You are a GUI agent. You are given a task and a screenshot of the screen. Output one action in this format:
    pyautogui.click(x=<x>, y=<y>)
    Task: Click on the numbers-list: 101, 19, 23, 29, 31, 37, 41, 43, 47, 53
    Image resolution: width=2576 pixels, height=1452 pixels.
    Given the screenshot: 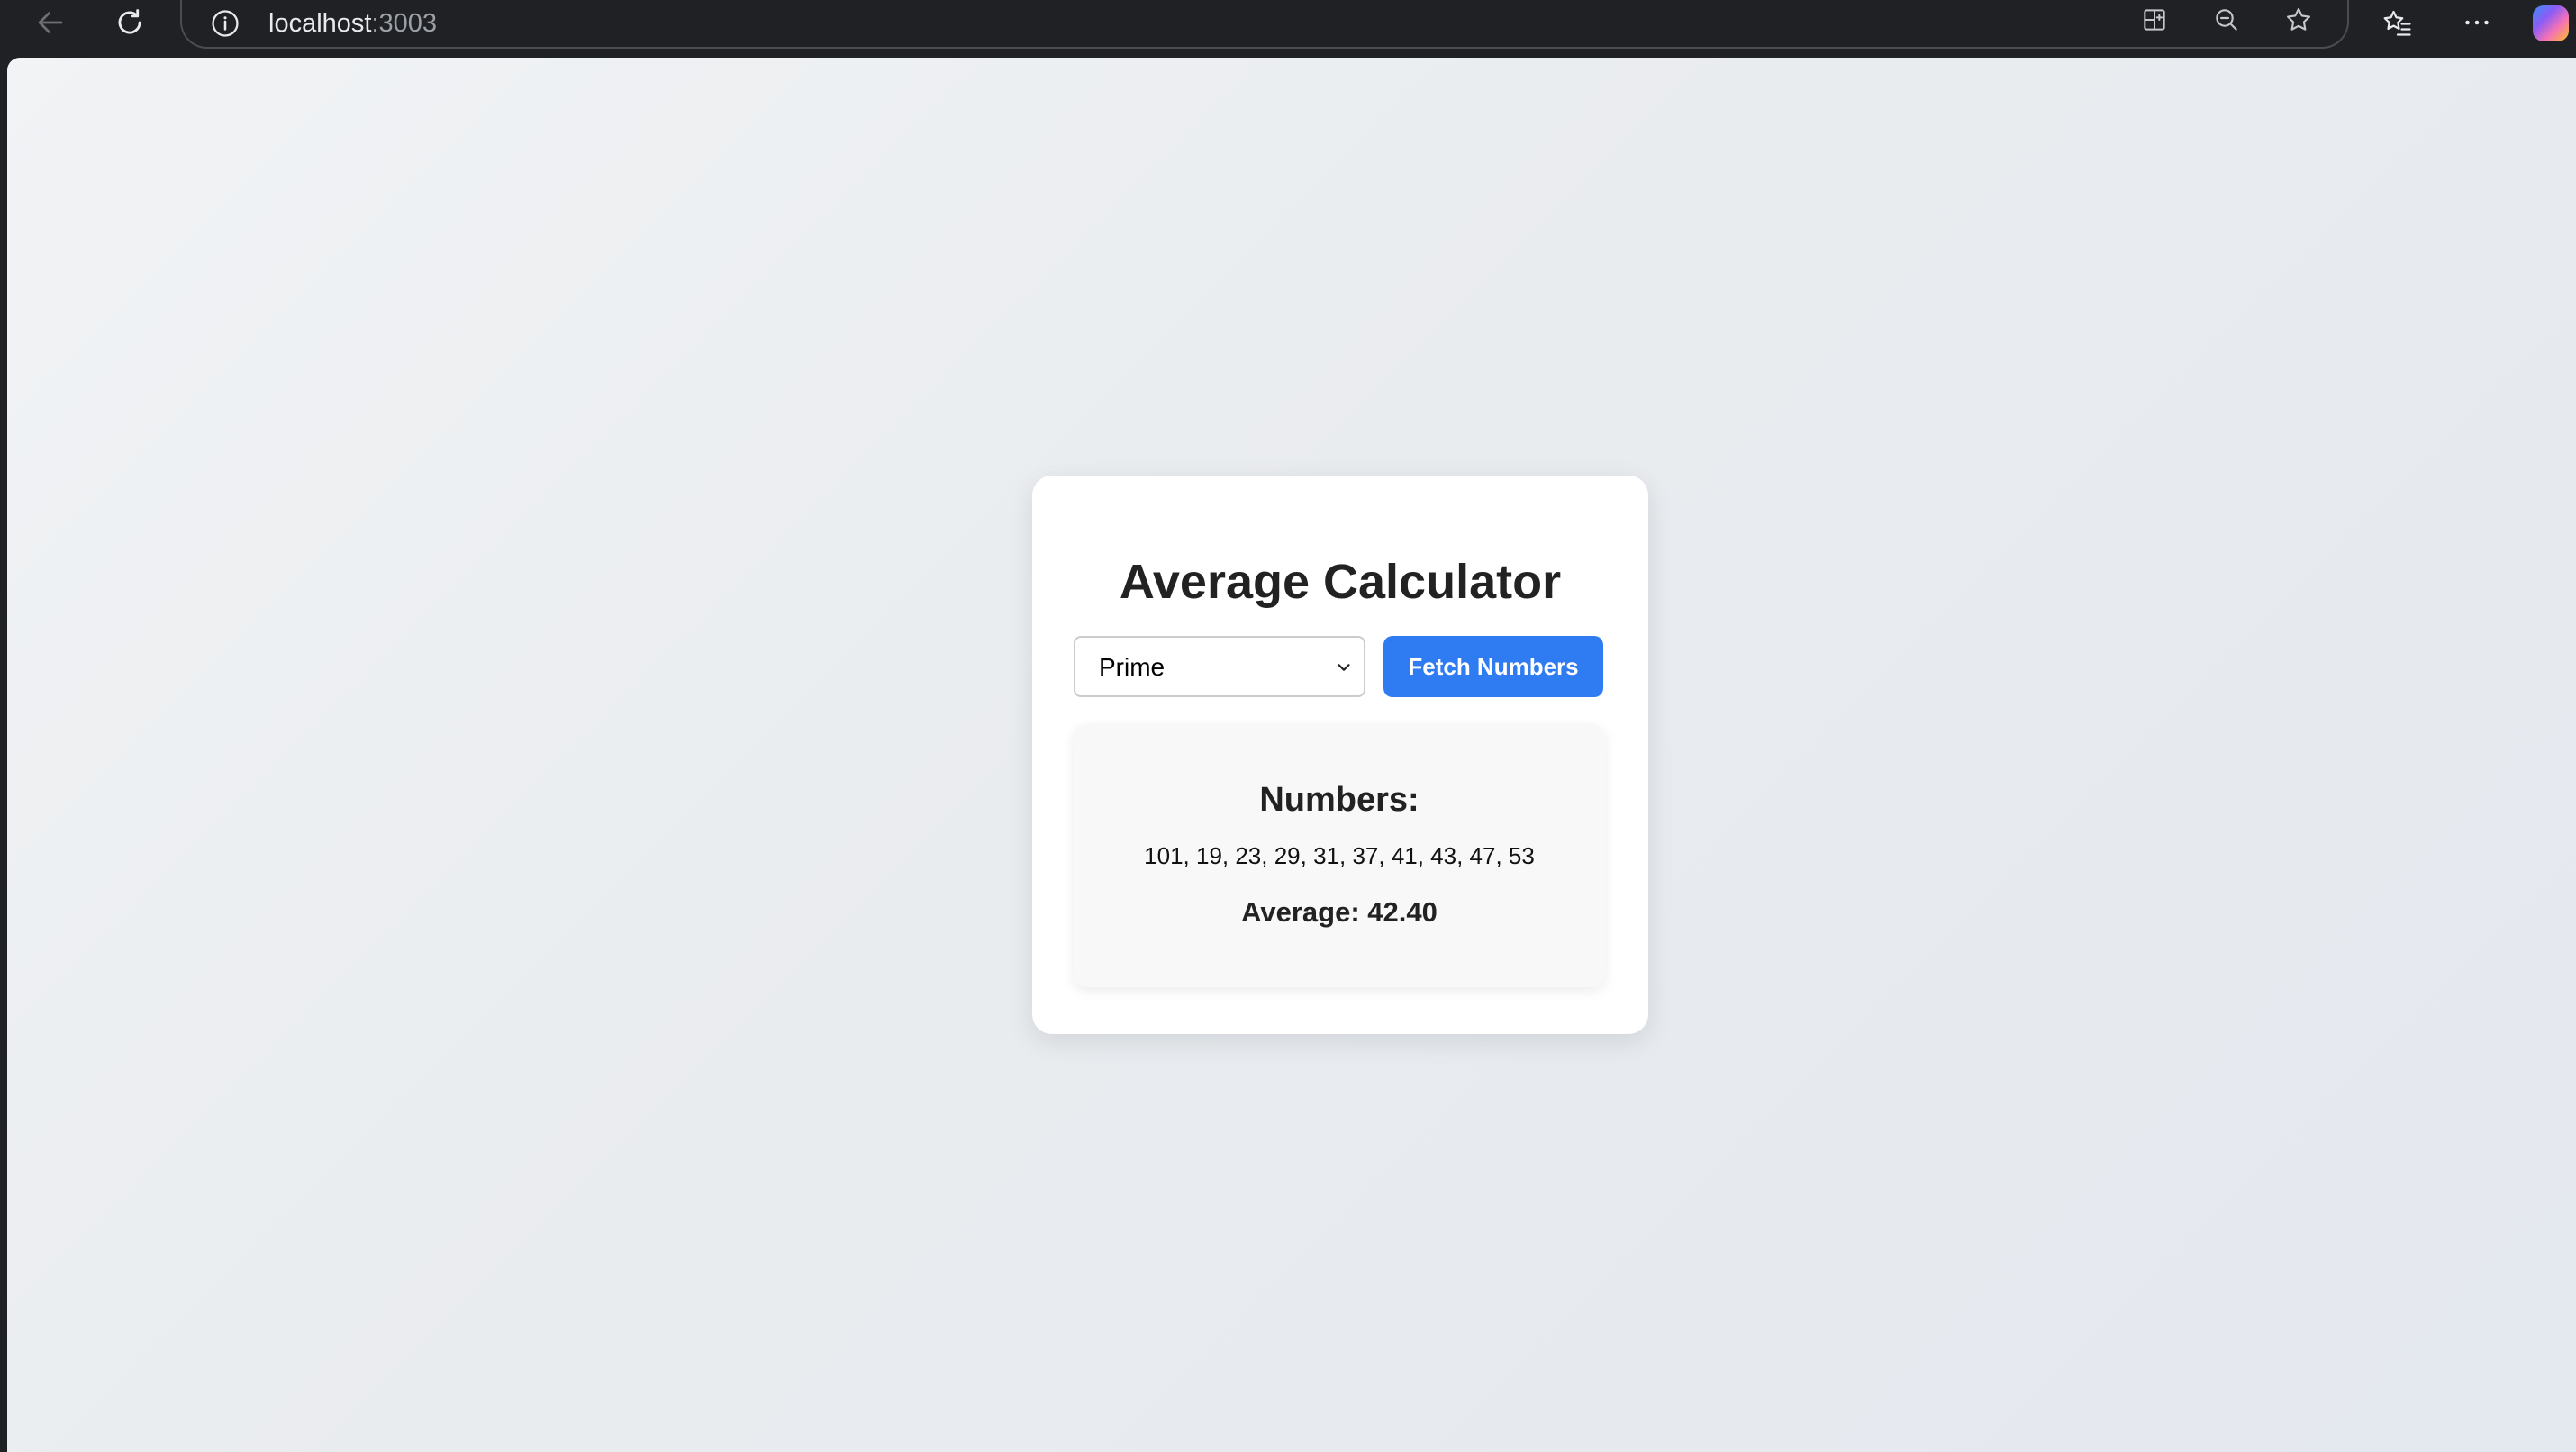 What is the action you would take?
    pyautogui.click(x=1339, y=855)
    